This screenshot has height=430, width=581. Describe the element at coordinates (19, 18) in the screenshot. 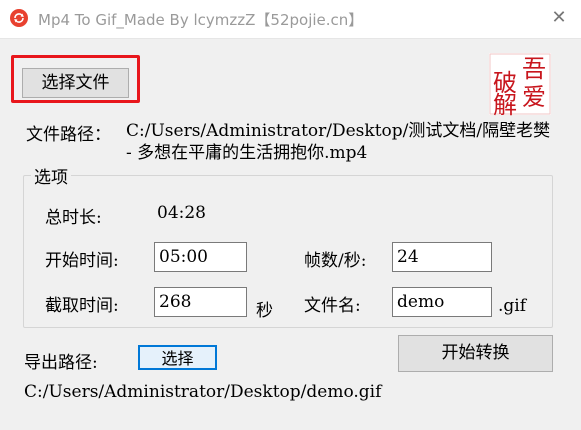

I see `app-icon` at that location.